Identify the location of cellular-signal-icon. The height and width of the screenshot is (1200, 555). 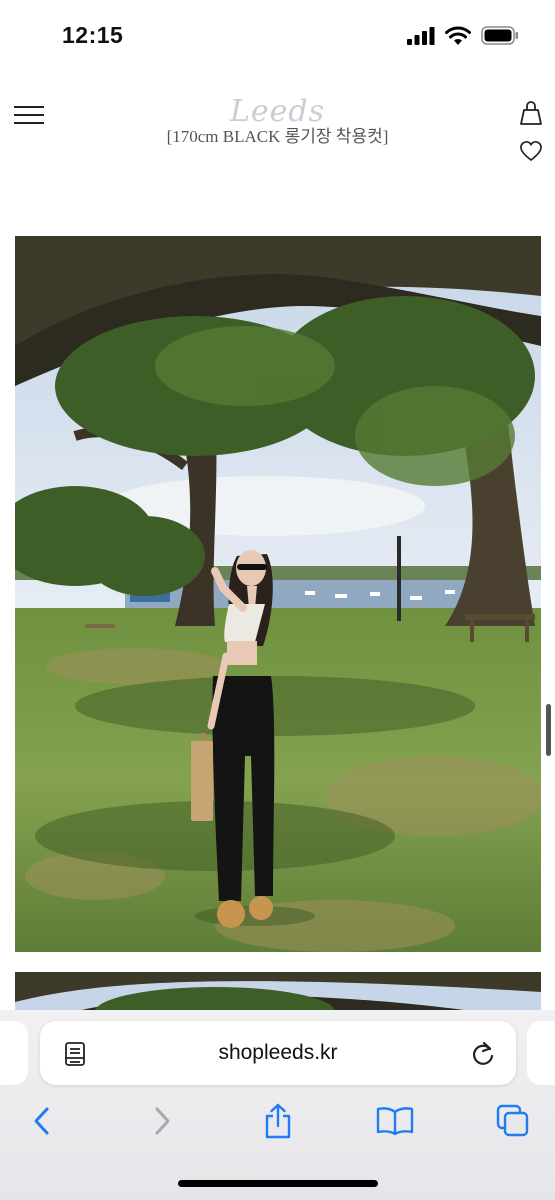
(421, 35).